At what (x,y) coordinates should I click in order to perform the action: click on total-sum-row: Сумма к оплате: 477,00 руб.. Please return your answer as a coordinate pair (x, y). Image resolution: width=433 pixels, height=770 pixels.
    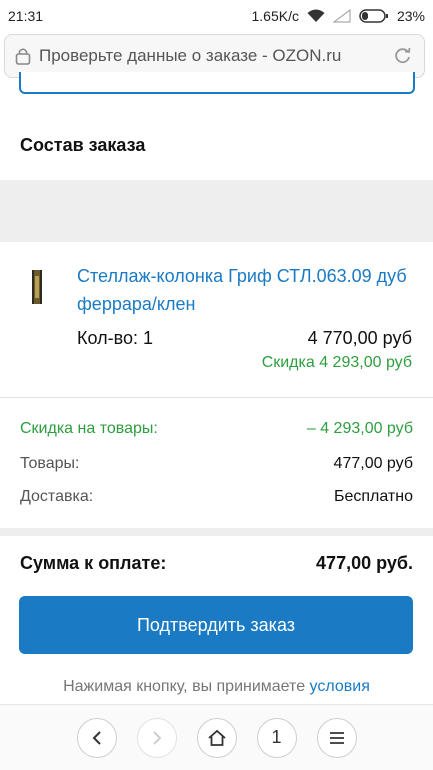
    Looking at the image, I should click on (216, 563).